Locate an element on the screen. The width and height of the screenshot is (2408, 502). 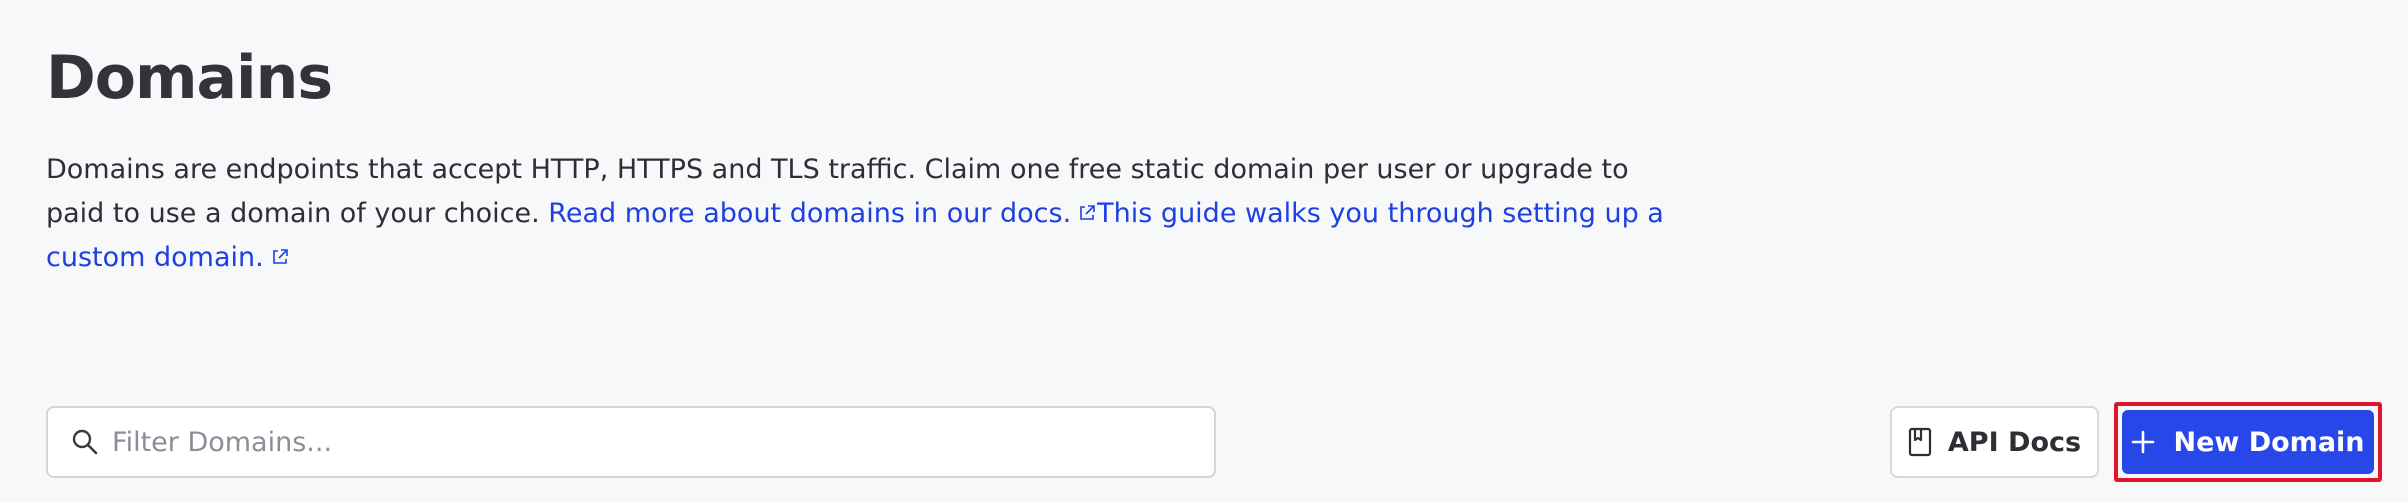
new-domain-button: New Domain is located at coordinates (2248, 442).